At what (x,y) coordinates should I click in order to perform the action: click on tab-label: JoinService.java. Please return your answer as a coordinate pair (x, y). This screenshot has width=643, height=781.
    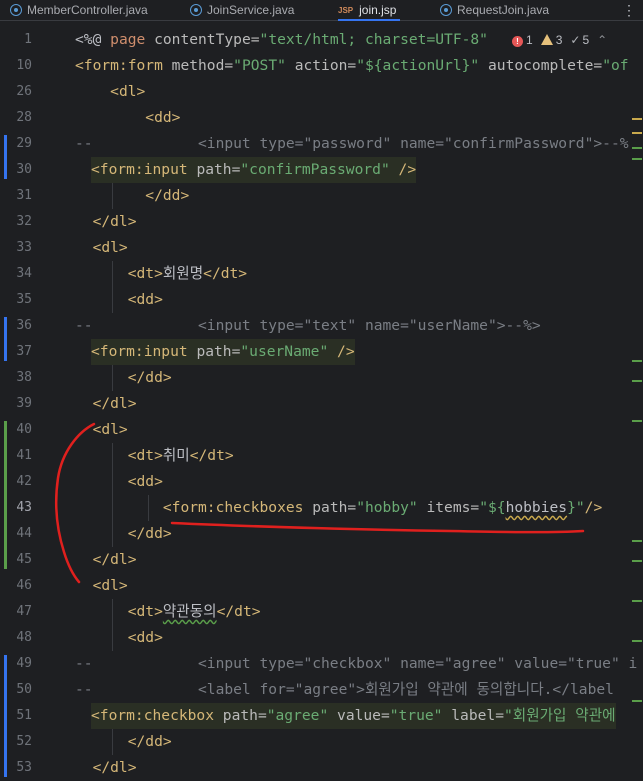
    Looking at the image, I should click on (251, 10).